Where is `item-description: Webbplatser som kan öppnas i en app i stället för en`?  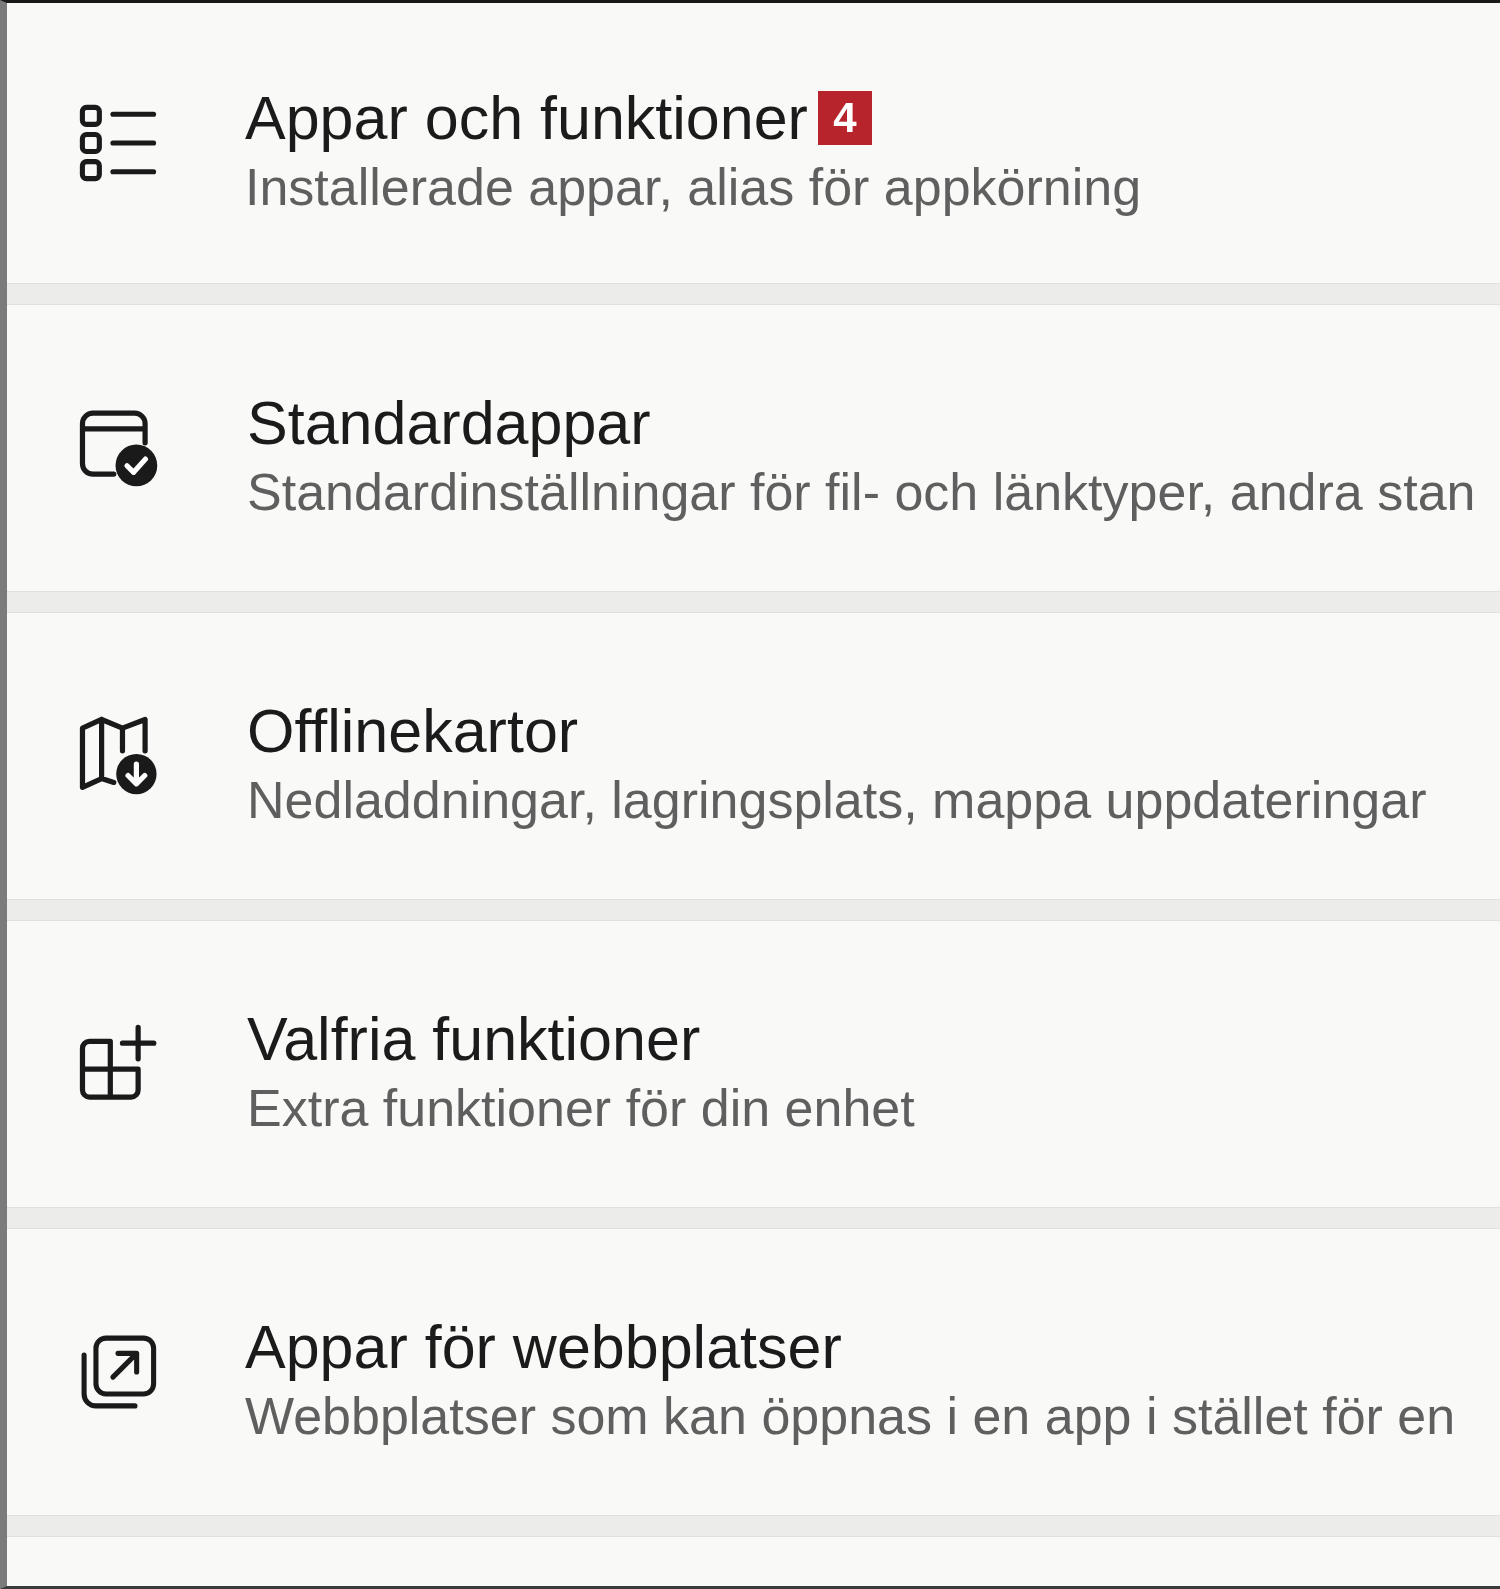 item-description: Webbplatser som kan öppnas i en app i stället för en is located at coordinates (850, 1416).